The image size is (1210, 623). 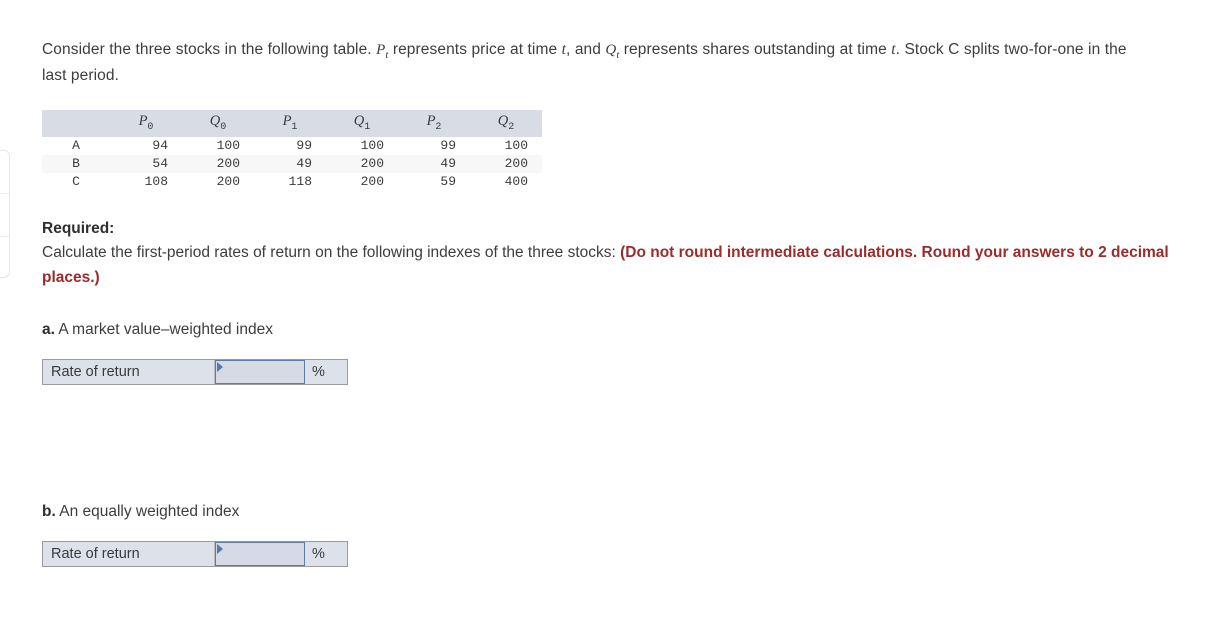 I want to click on required-label: Required:, so click(x=78, y=228).